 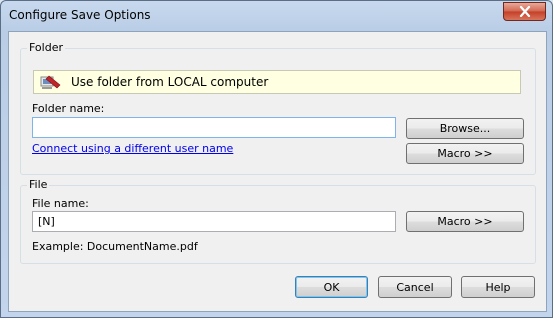 I want to click on example-text: Example: DocumentName.pdf, so click(x=115, y=246).